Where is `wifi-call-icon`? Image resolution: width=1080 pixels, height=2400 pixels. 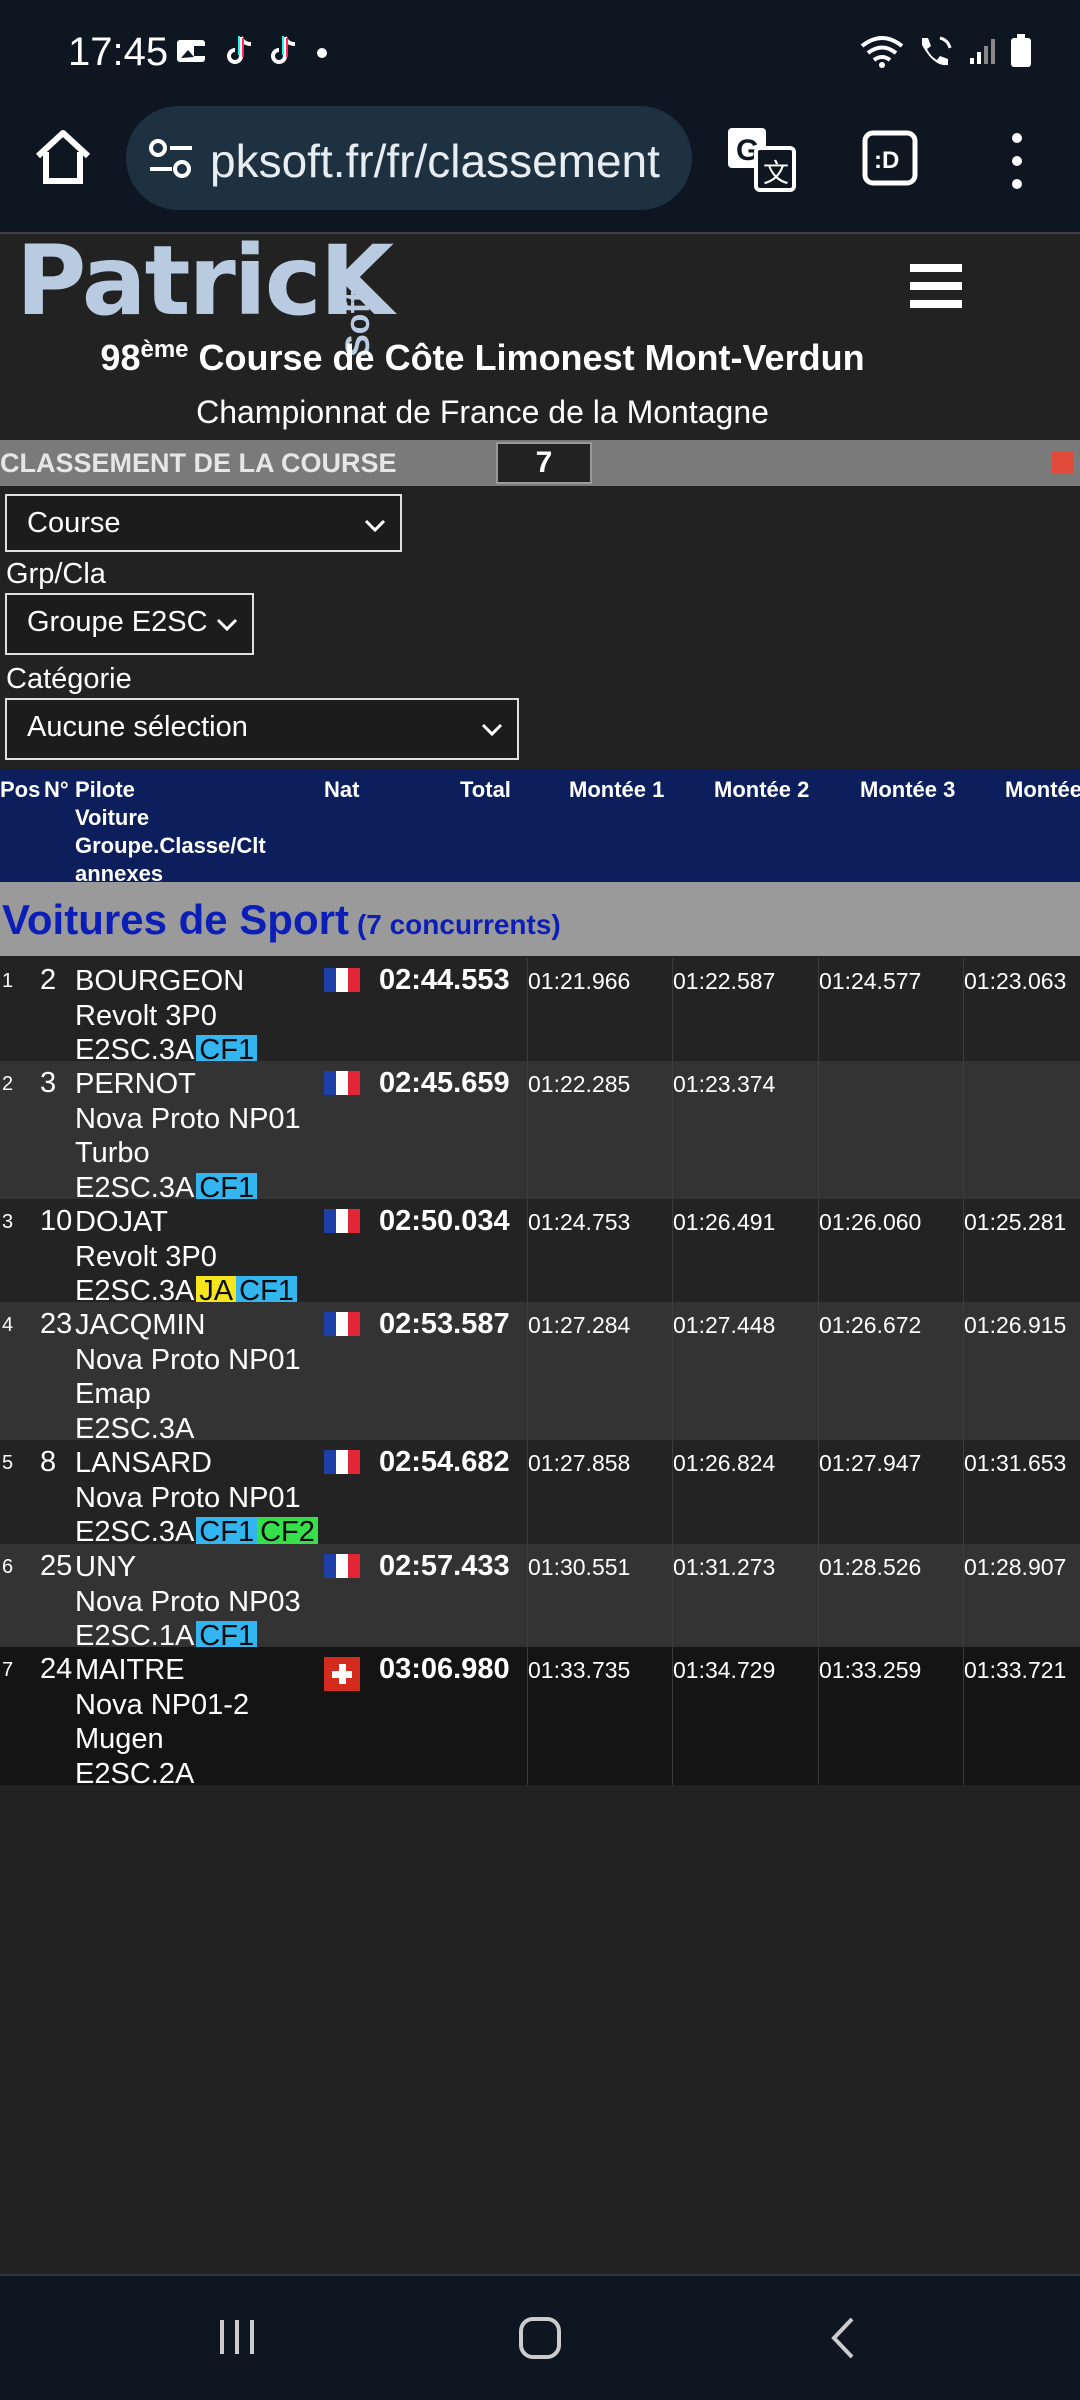
wifi-call-icon is located at coordinates (937, 51).